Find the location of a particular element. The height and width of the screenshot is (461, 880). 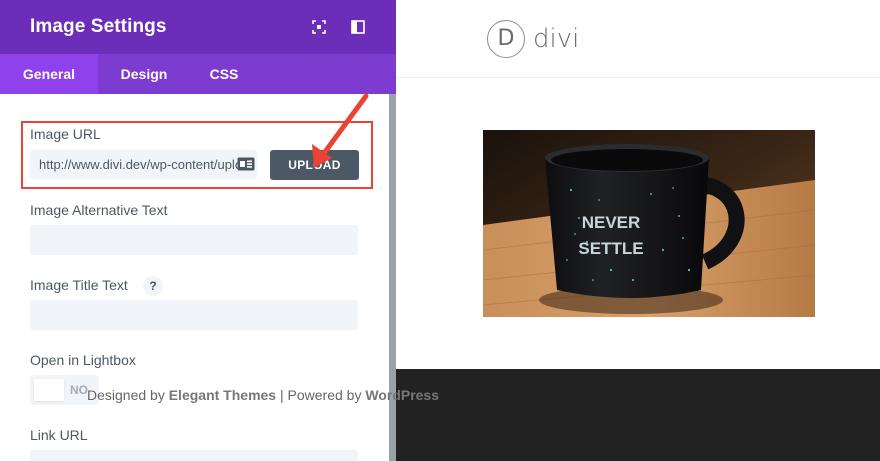

divi-logo-text: divi is located at coordinates (556, 39).